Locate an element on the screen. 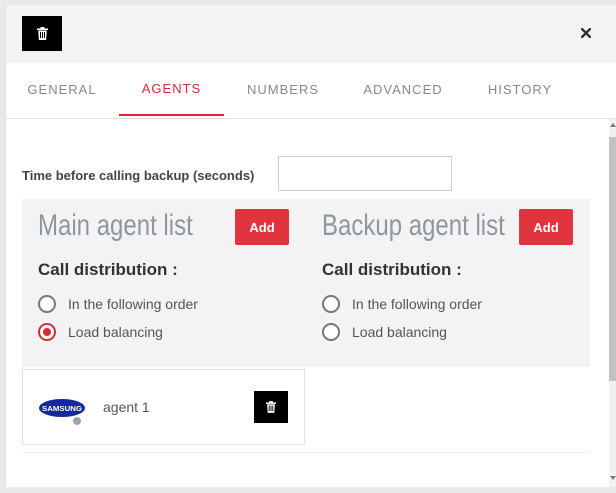 This screenshot has height=493, width=616. main-distribution-label: Call distribution : is located at coordinates (108, 269).